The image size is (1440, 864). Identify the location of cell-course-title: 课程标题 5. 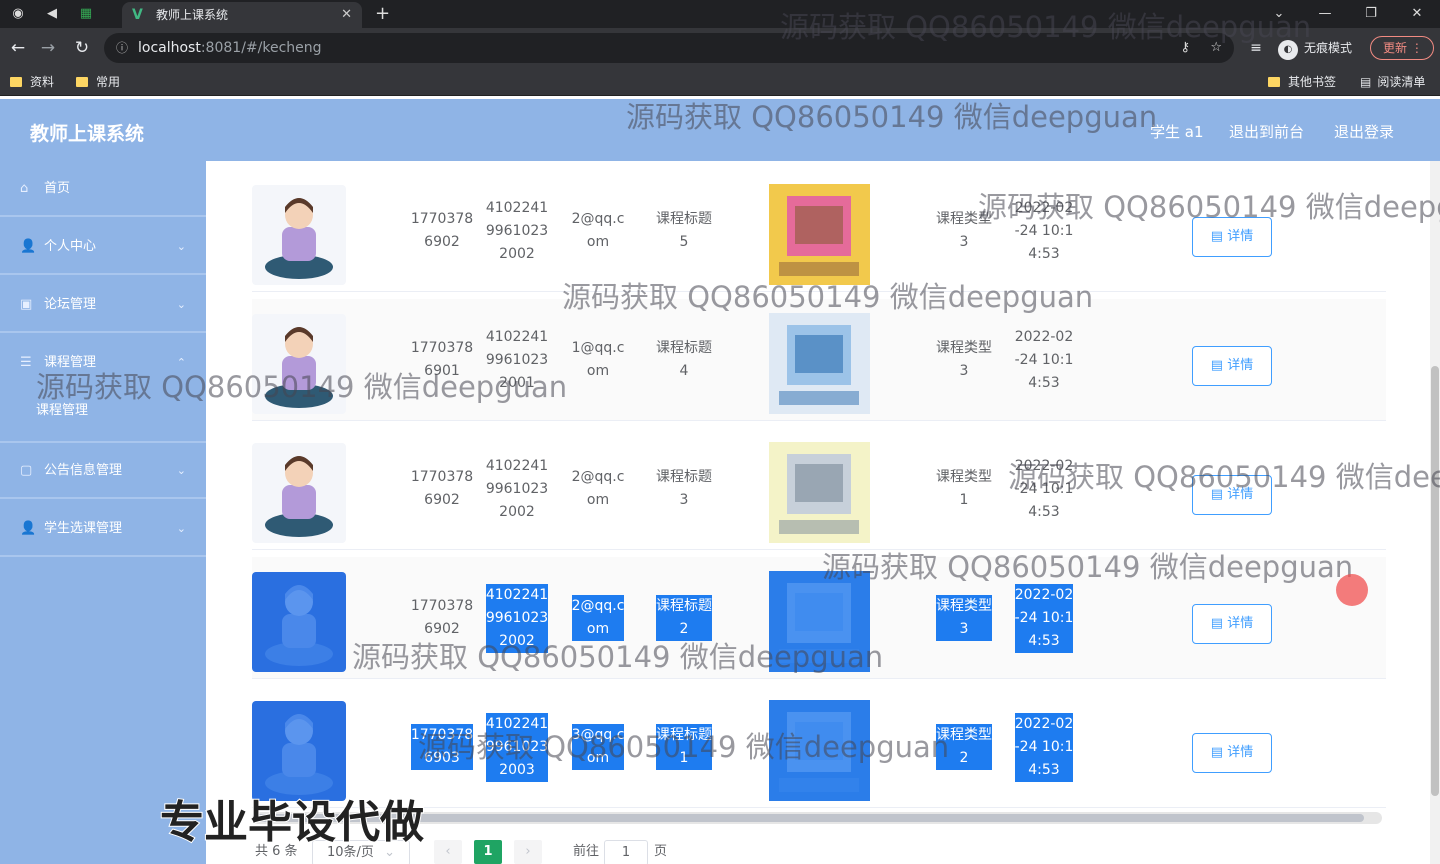
(684, 231).